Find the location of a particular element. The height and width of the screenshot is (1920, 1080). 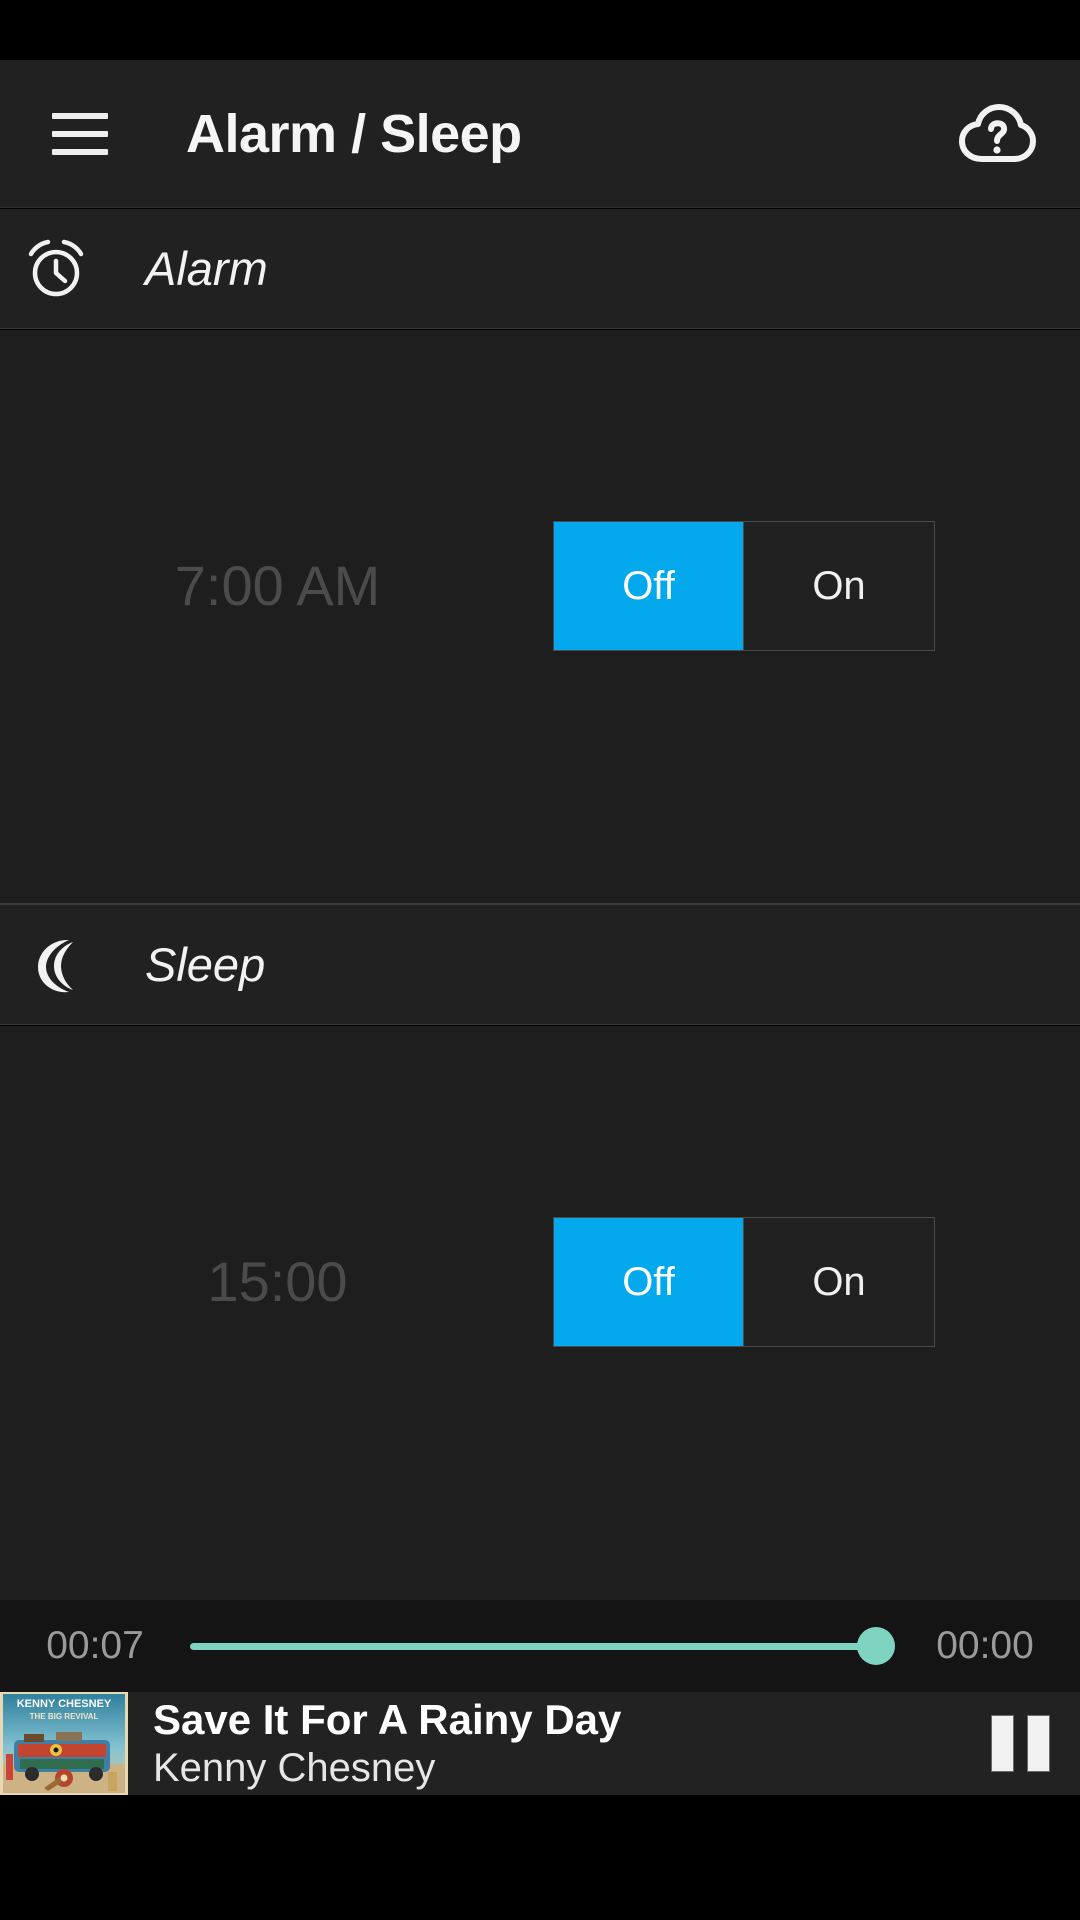

alarm-toggle-group: Off On is located at coordinates (744, 586).